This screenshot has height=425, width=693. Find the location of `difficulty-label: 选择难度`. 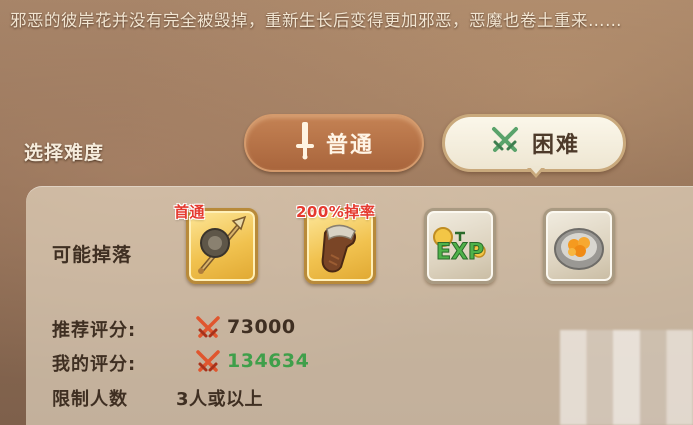

difficulty-label: 选择难度 is located at coordinates (64, 153).